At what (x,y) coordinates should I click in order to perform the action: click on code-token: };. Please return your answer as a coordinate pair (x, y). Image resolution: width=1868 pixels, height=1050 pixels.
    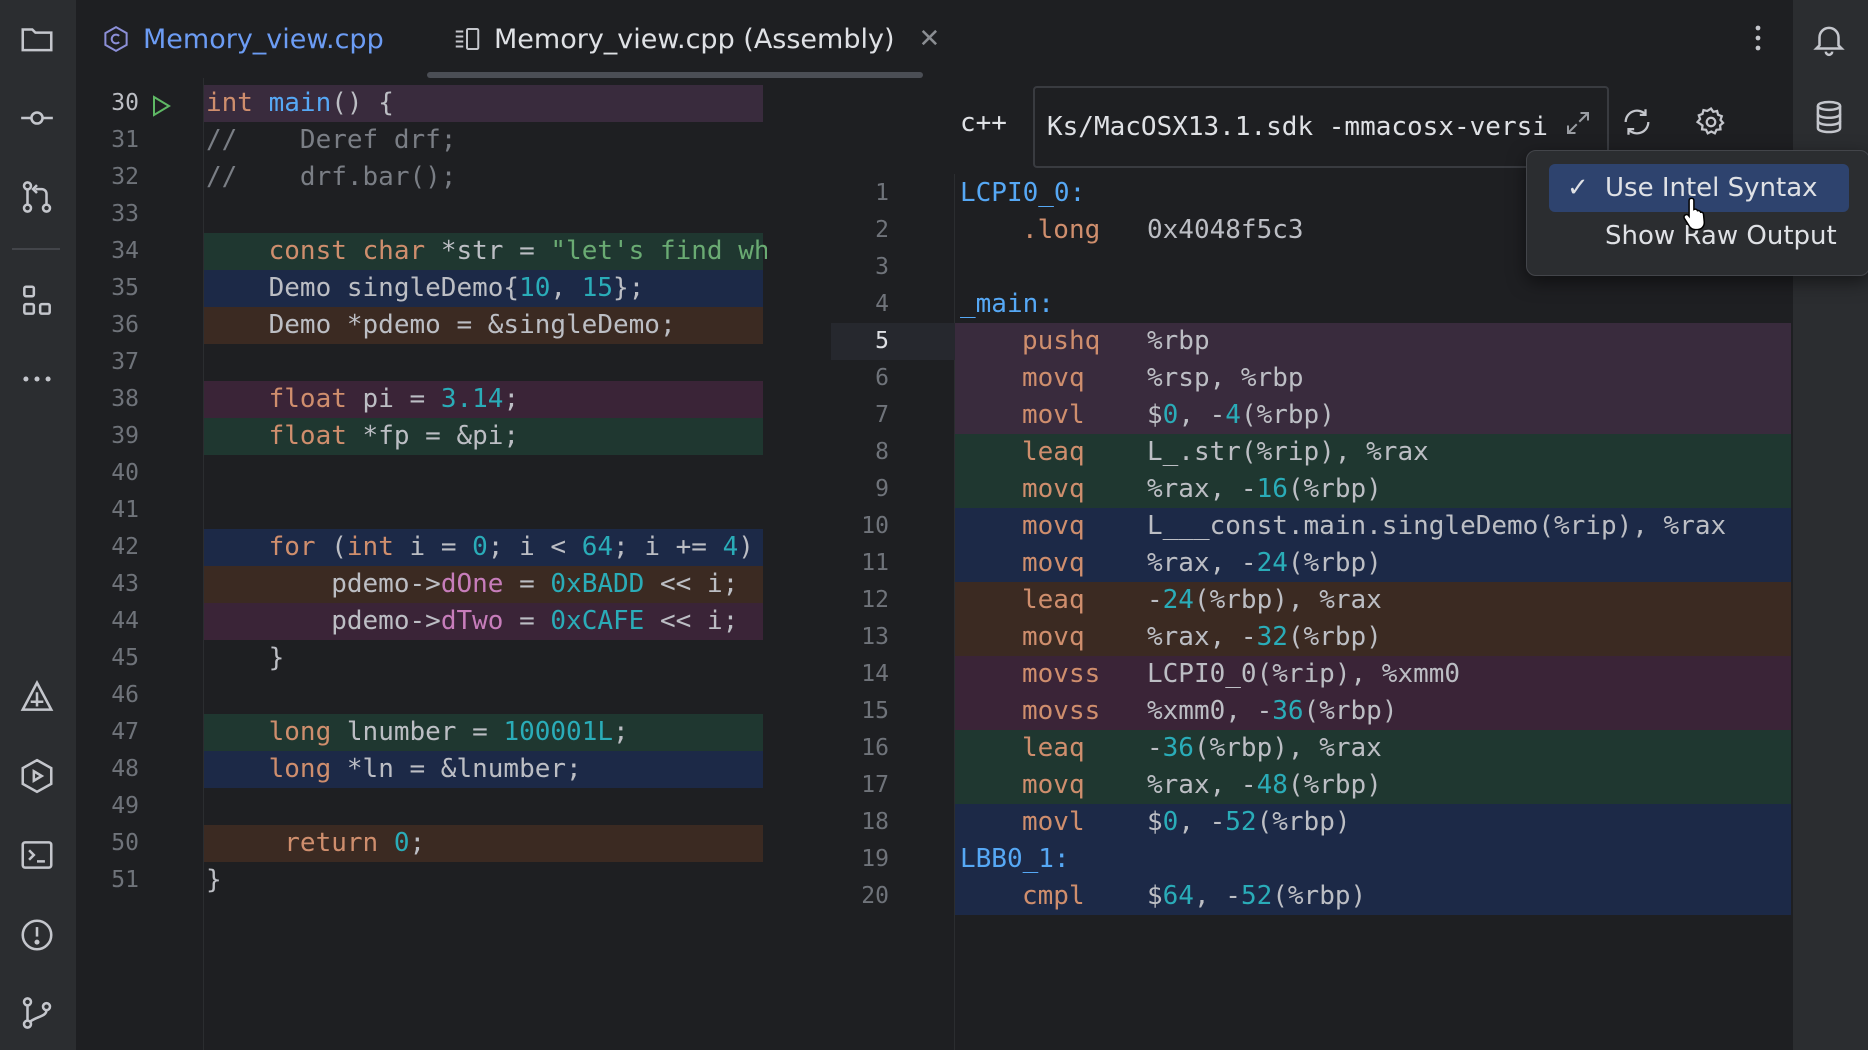
    Looking at the image, I should click on (629, 288).